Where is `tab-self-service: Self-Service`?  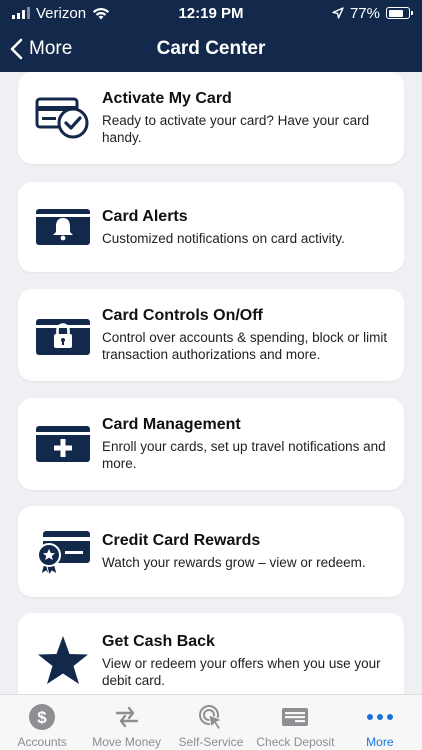 tab-self-service: Self-Service is located at coordinates (211, 722).